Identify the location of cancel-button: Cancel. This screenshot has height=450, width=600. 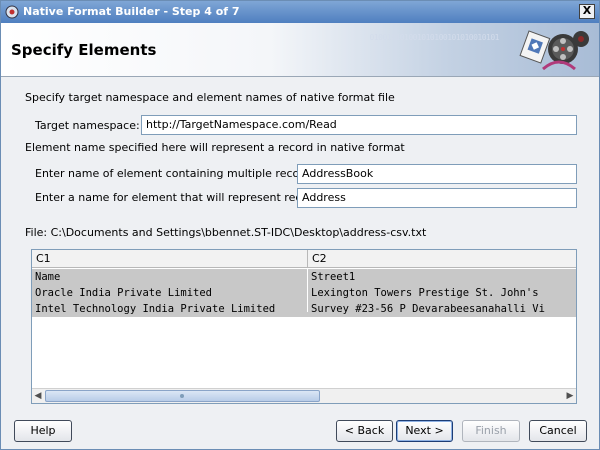
(558, 431).